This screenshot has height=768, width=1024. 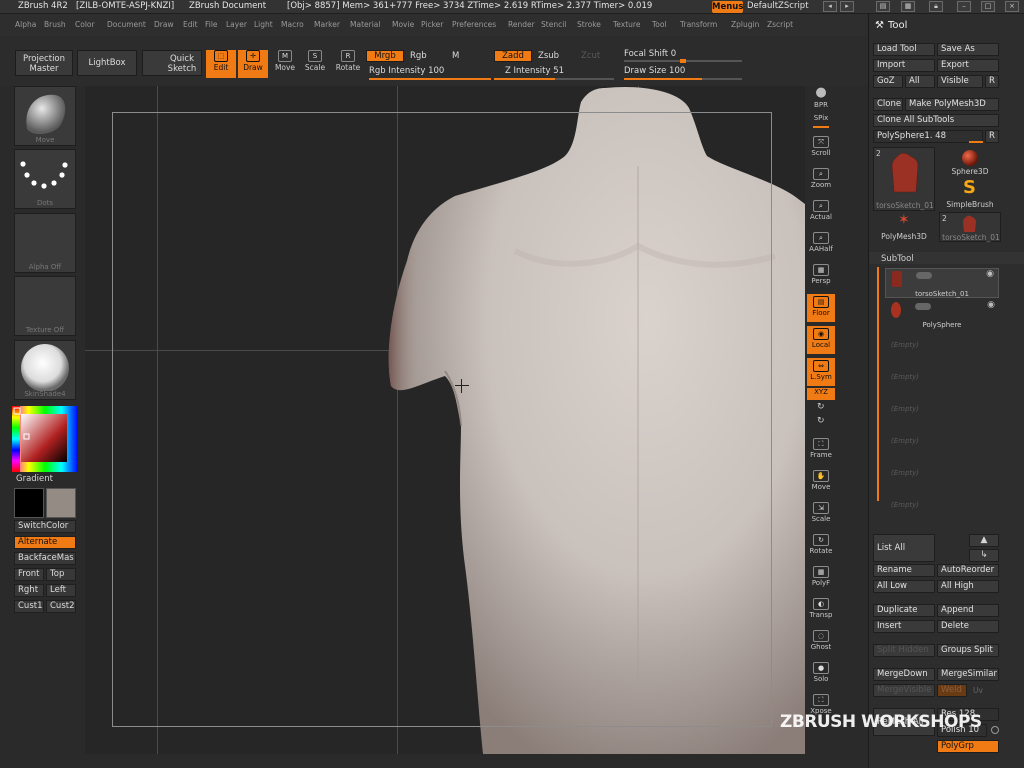 I want to click on ghost-button: ◌ Ghost, so click(x=821, y=642).